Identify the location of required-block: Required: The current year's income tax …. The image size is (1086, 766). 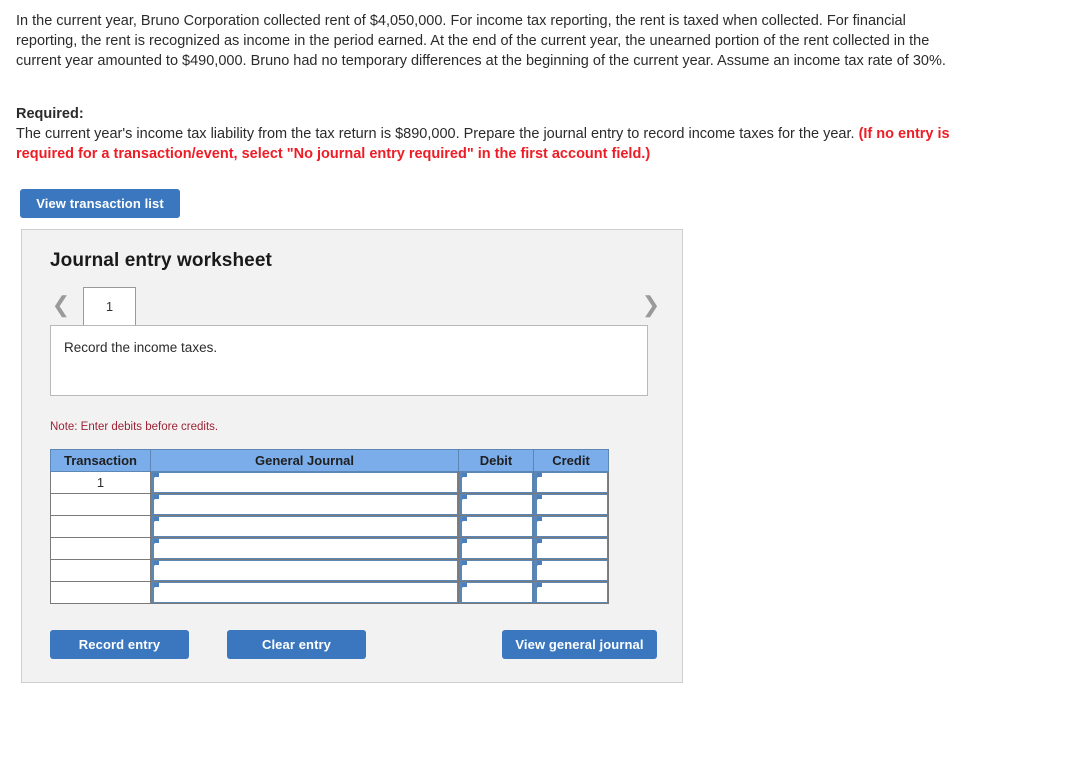
(492, 134).